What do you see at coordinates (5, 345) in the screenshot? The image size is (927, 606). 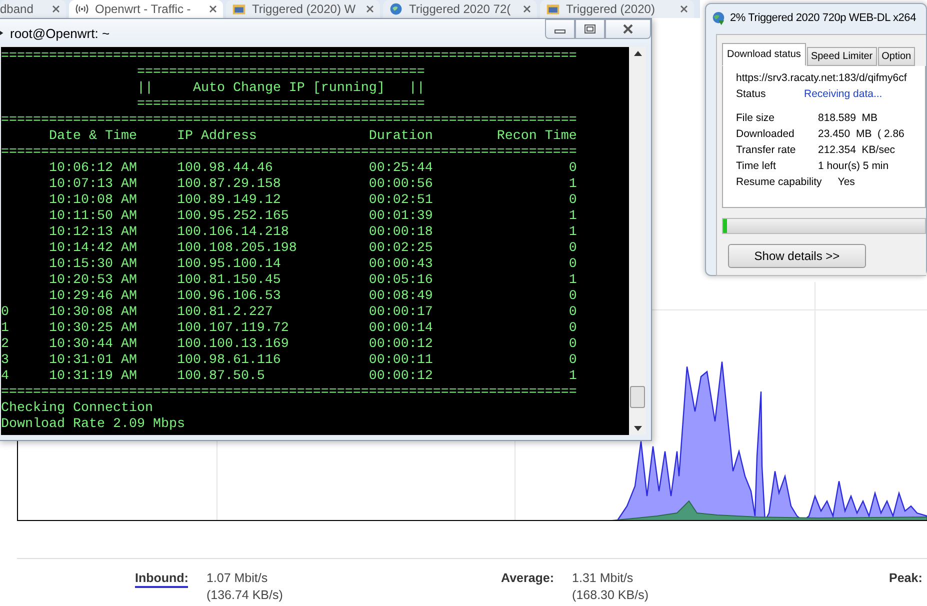 I see `row-number: 2` at bounding box center [5, 345].